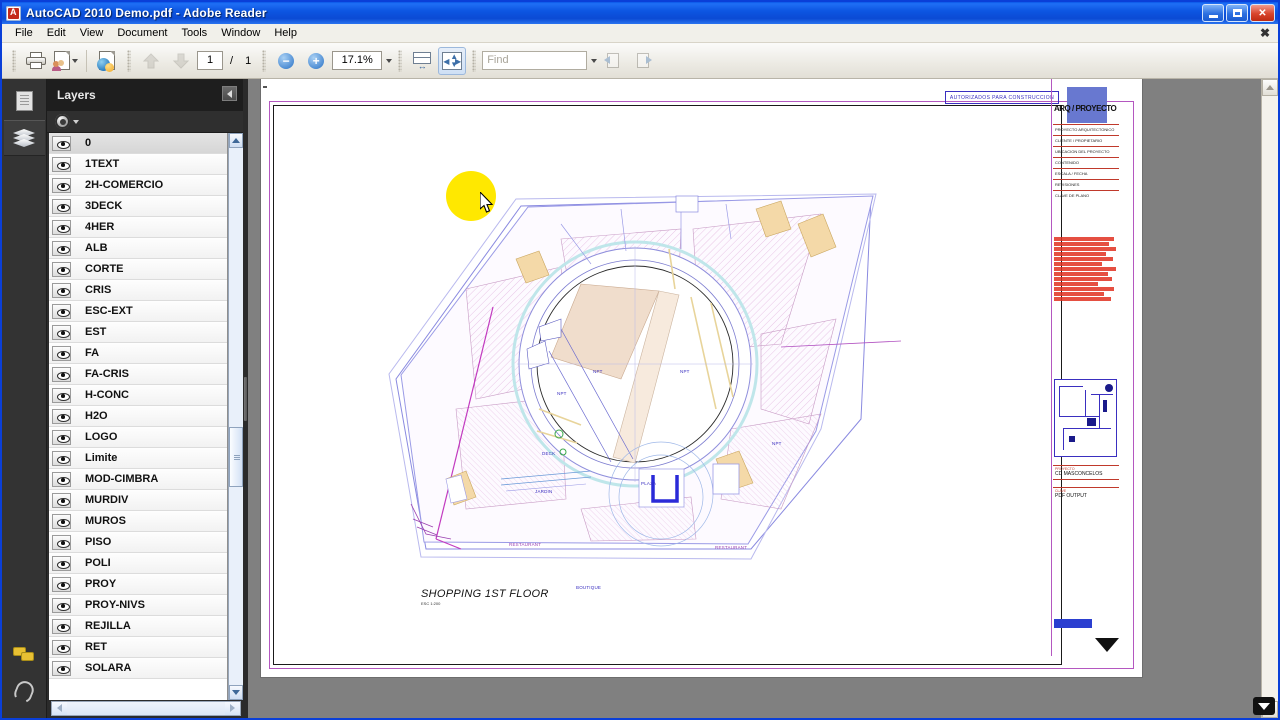 The height and width of the screenshot is (720, 1280). I want to click on page-number-input: 1, so click(210, 60).